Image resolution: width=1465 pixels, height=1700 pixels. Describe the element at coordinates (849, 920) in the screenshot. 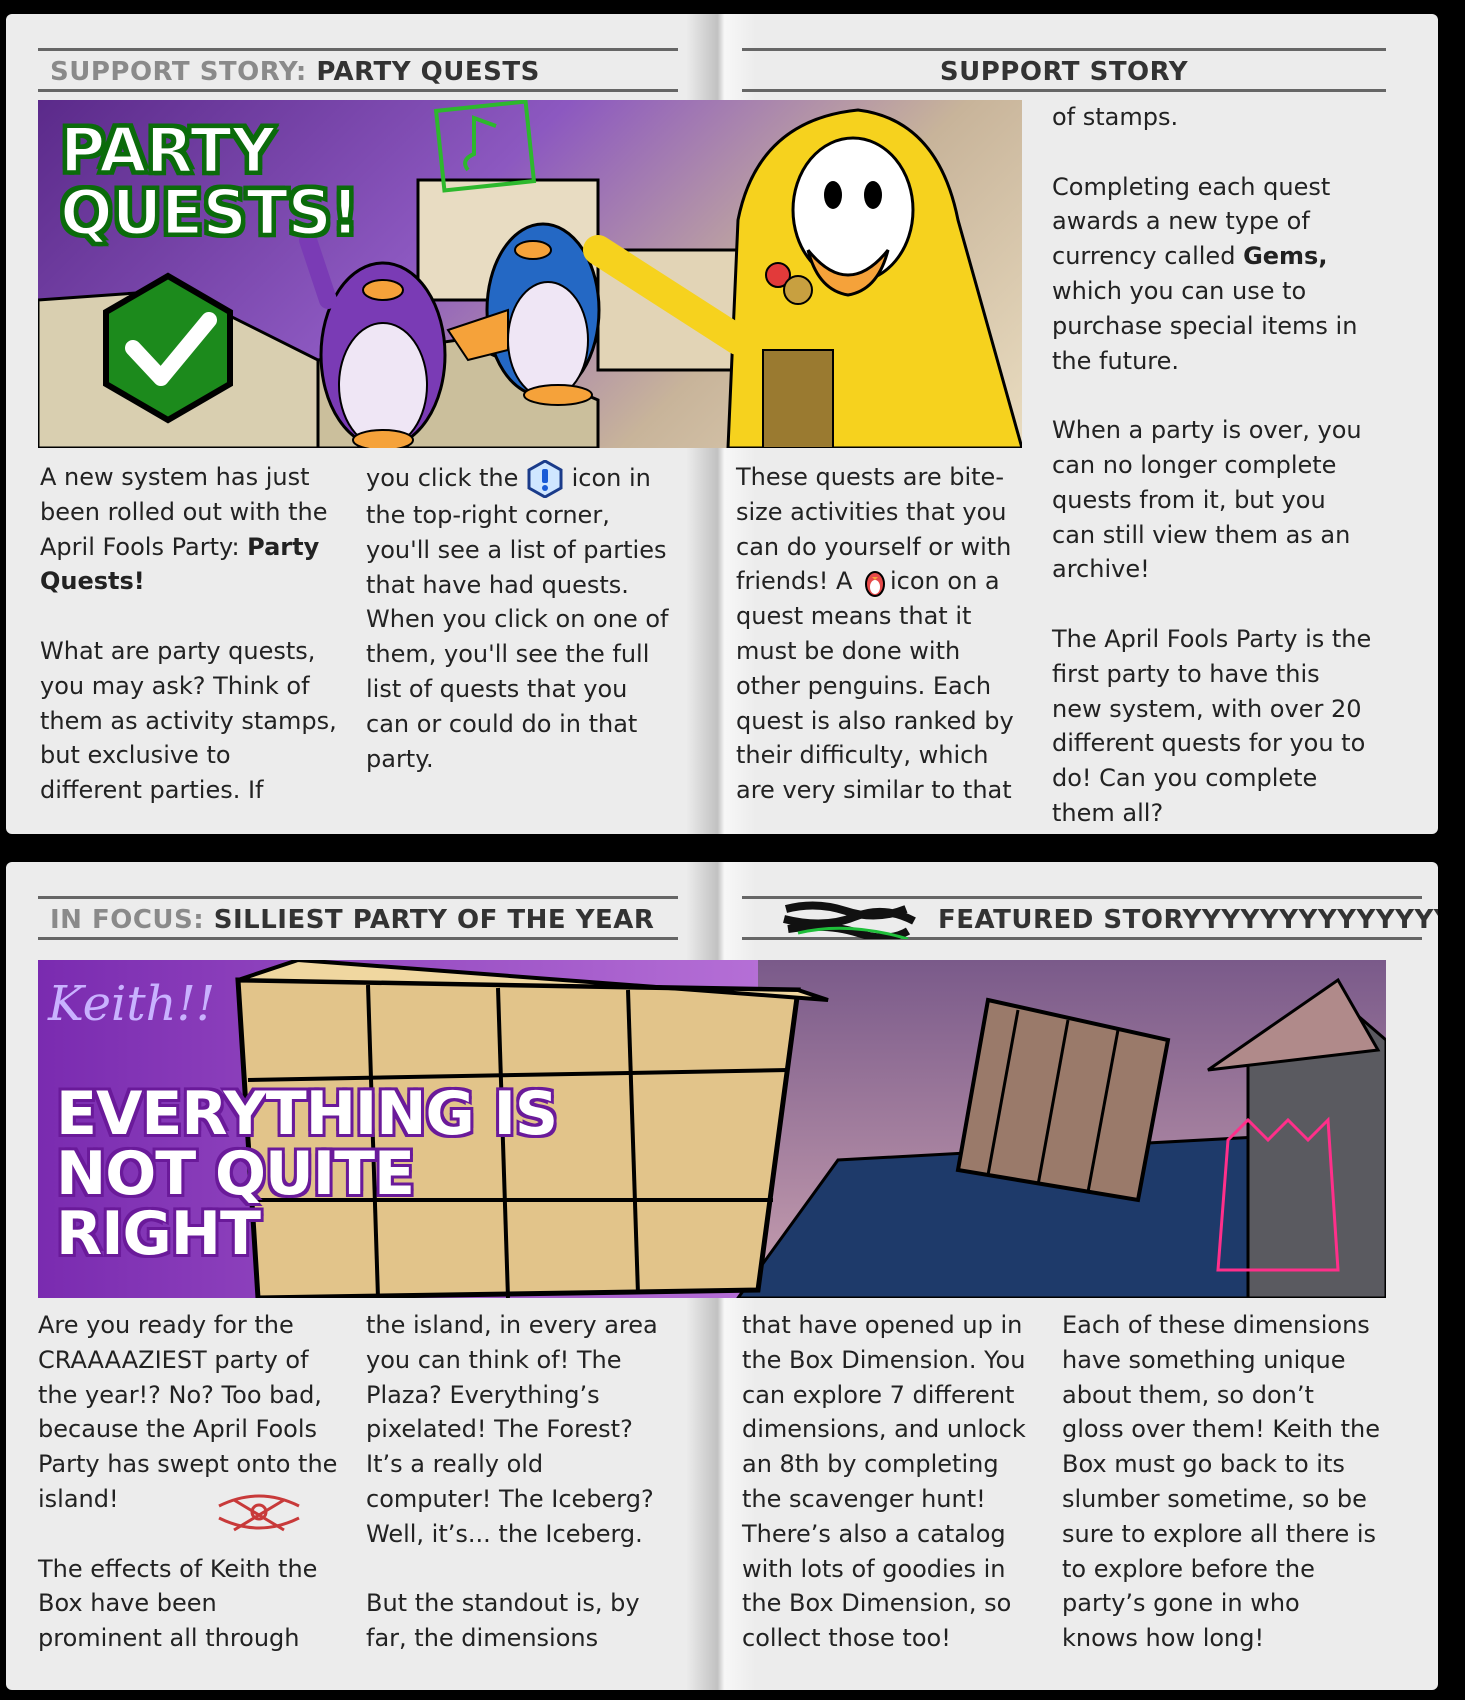

I see `scribble-mark-icon` at that location.